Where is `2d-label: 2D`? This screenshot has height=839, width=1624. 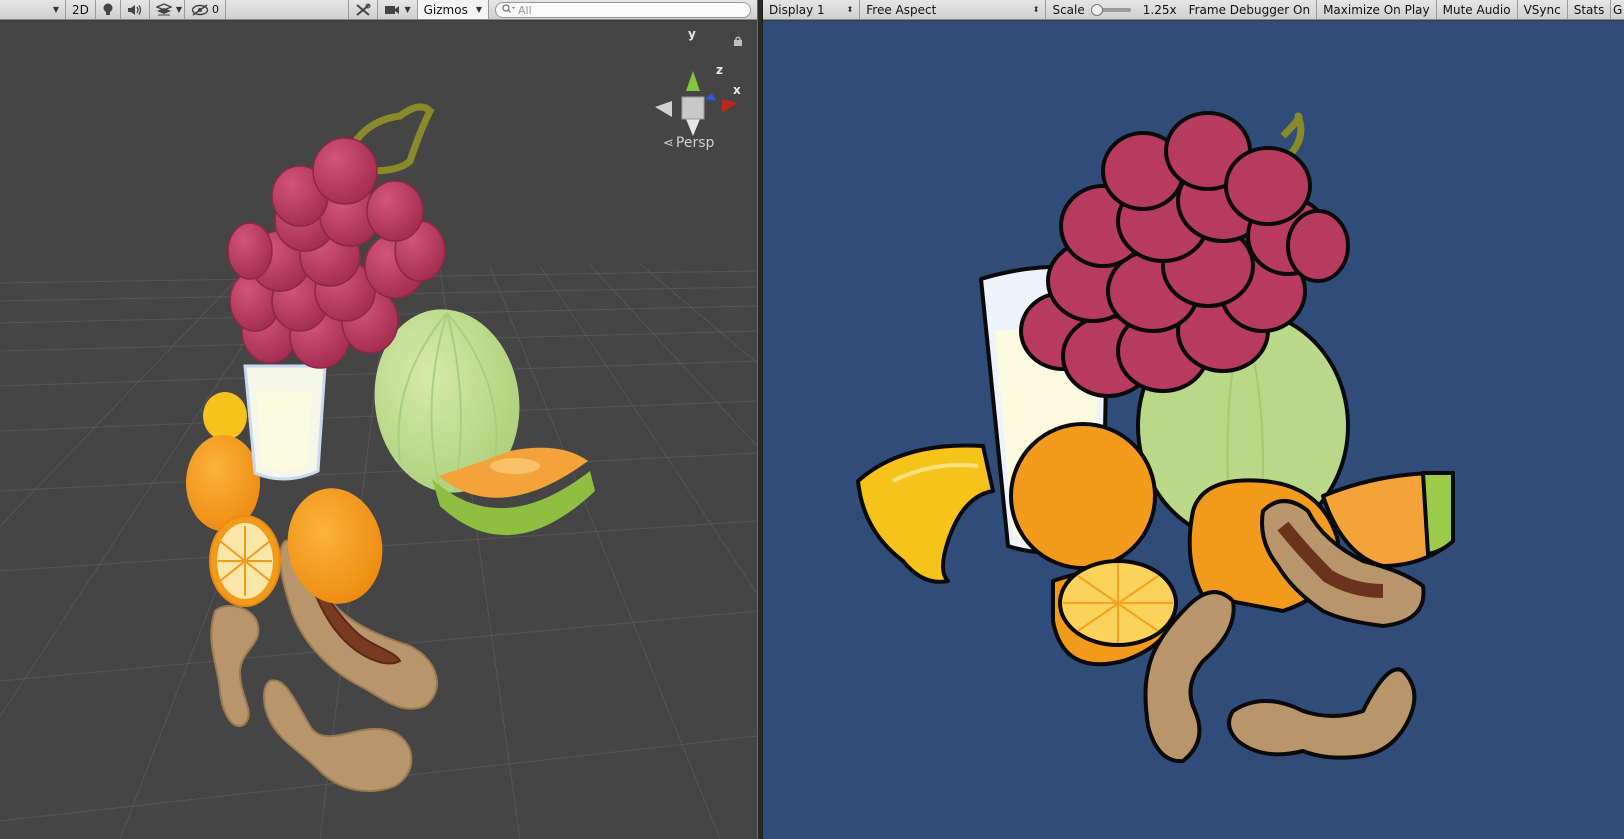
2d-label: 2D is located at coordinates (80, 9).